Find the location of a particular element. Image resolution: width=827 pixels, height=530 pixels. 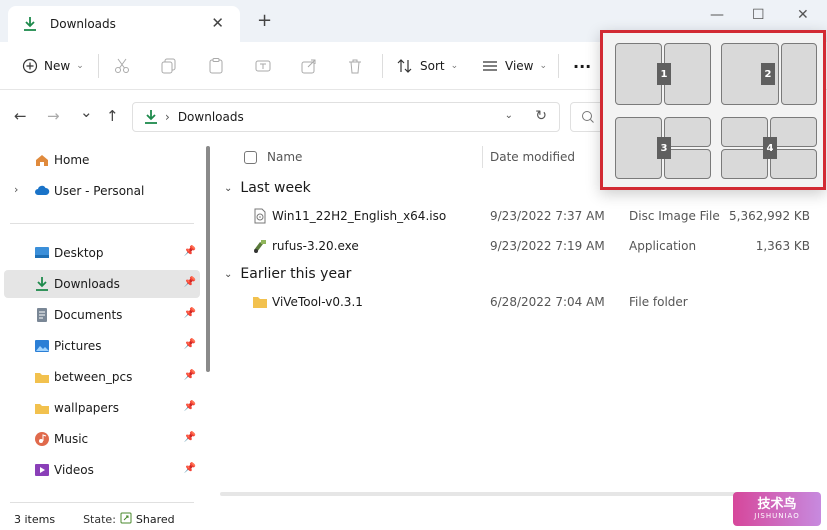

recent-locations-button: ⌄ is located at coordinates (86, 112).